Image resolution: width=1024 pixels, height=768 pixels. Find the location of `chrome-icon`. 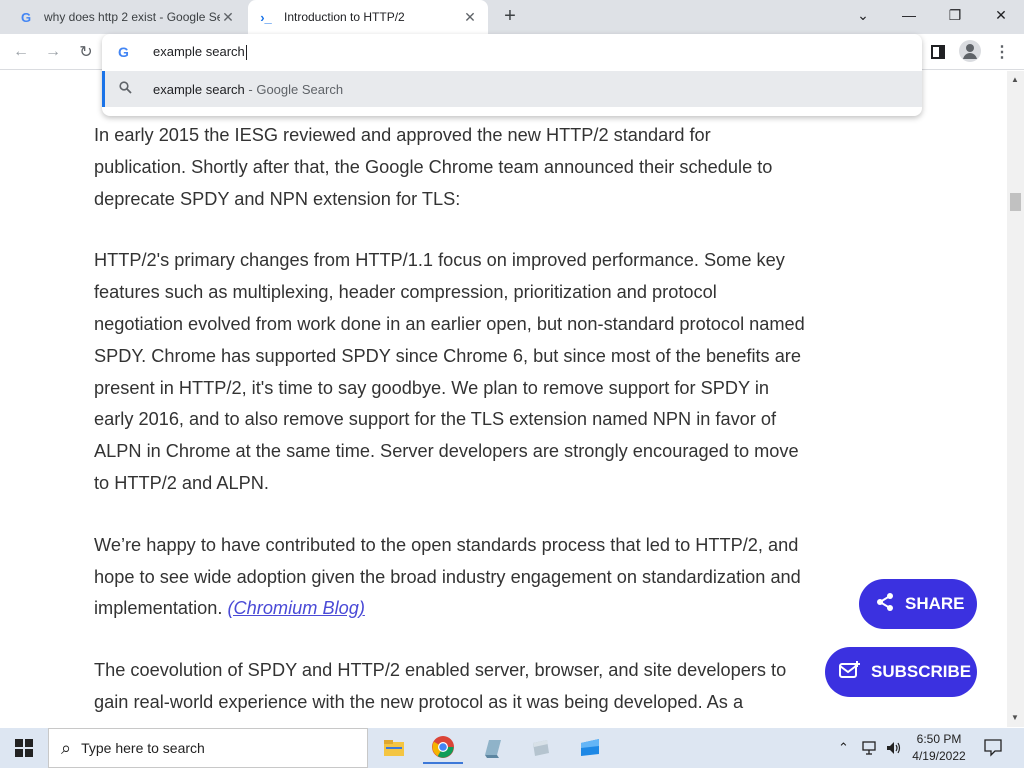

chrome-icon is located at coordinates (443, 748).